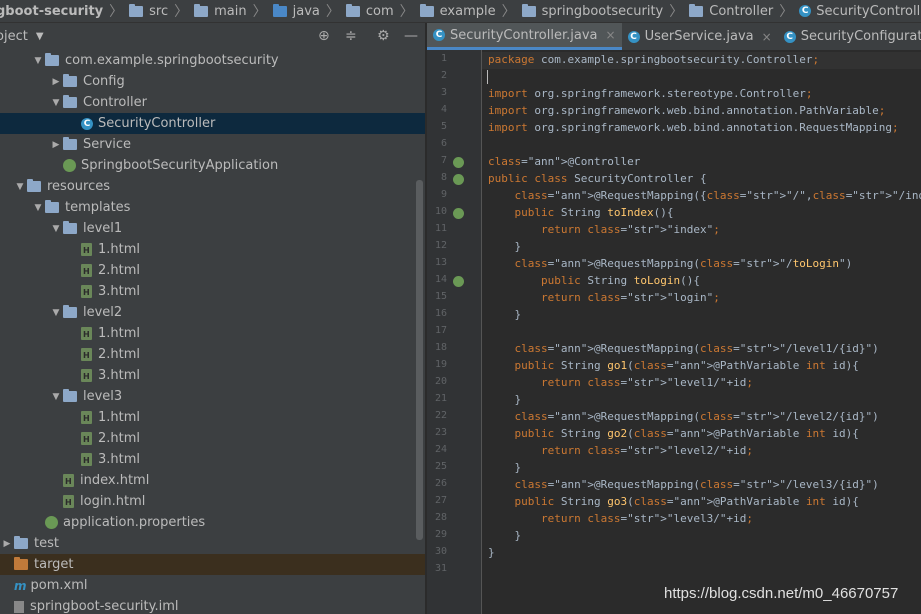  I want to click on code-line: return class="str">"level1/"+id;, so click(620, 382).